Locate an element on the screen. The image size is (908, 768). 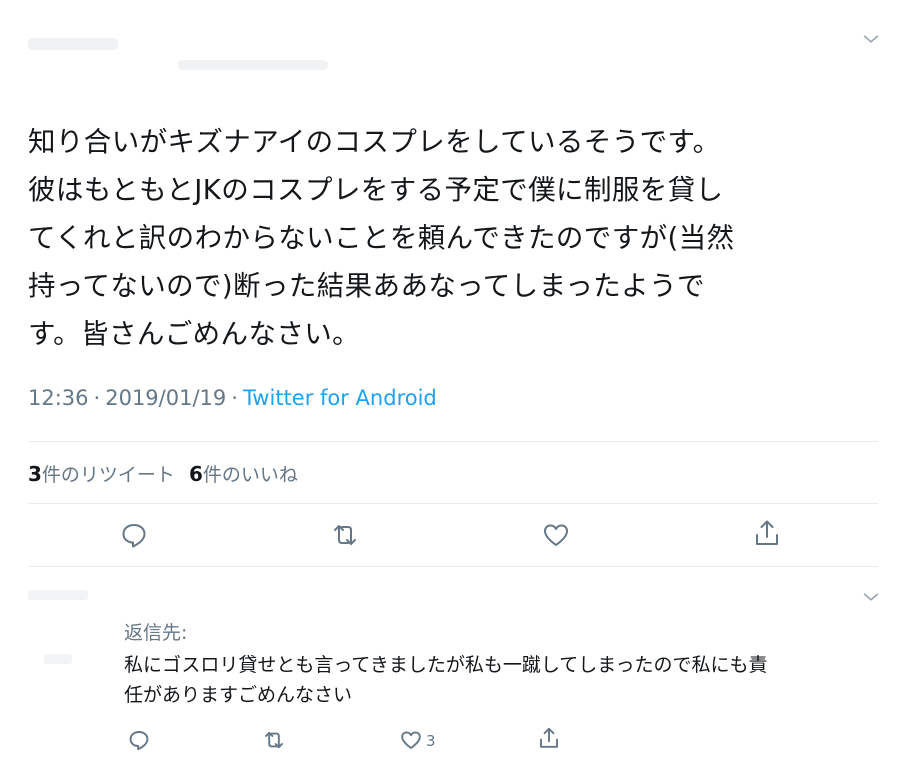
likes-count: 6 is located at coordinates (195, 474).